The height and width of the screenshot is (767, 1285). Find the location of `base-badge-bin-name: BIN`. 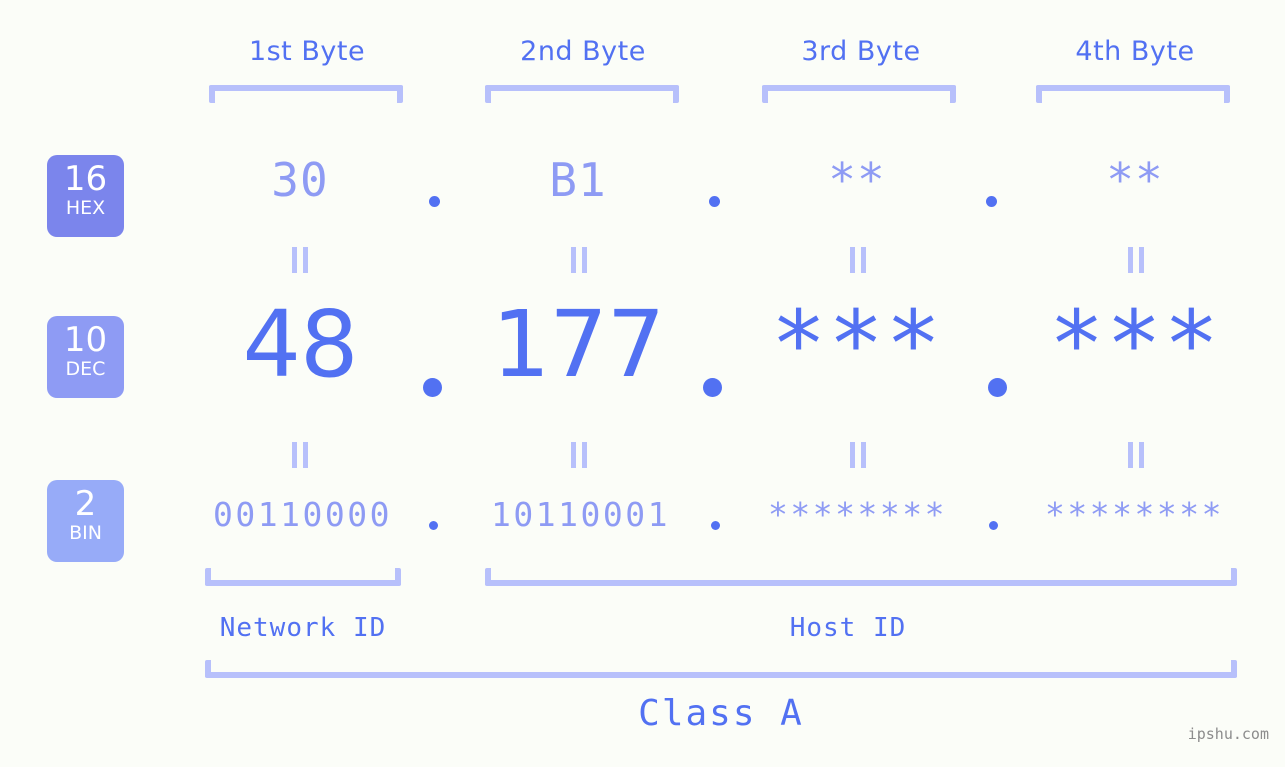

base-badge-bin-name: BIN is located at coordinates (85, 533).